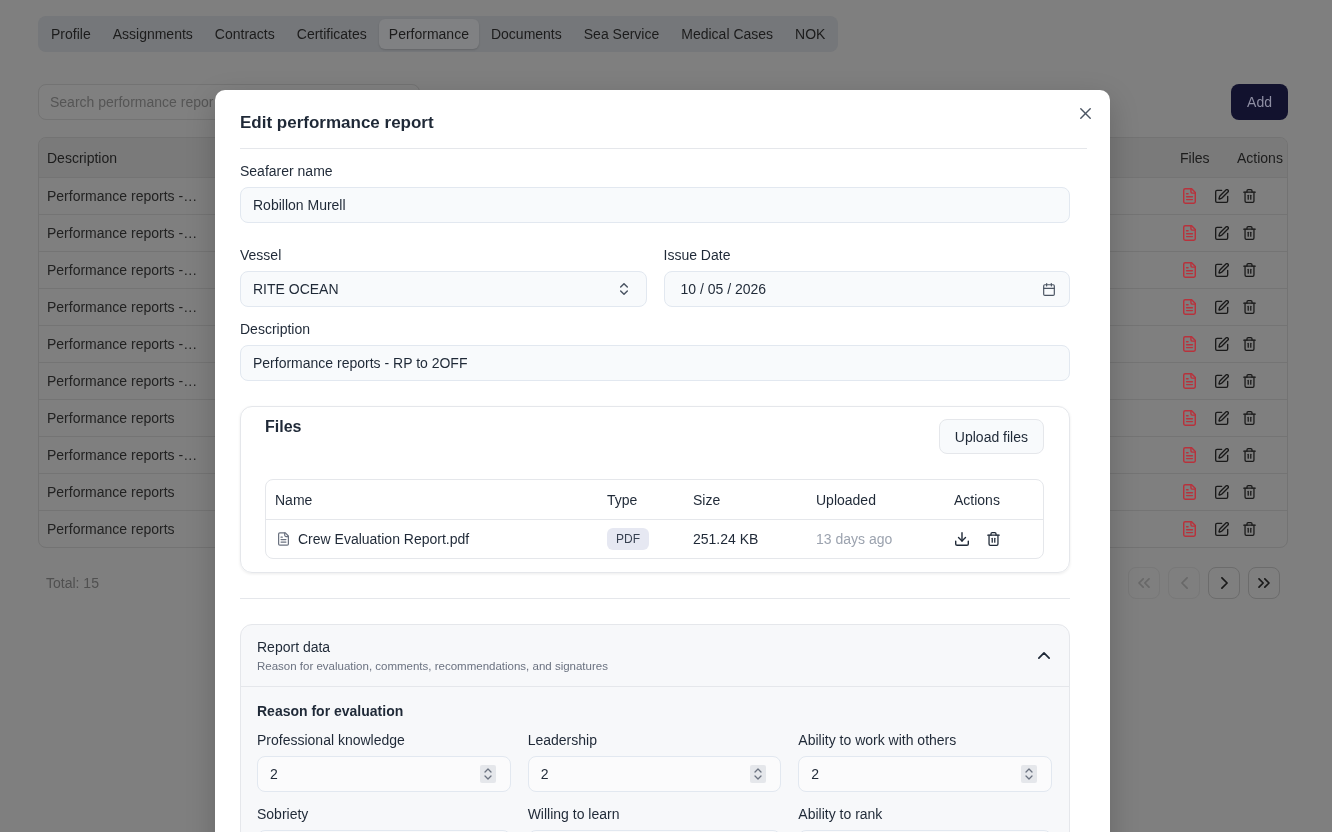 The width and height of the screenshot is (1332, 832). Describe the element at coordinates (283, 427) in the screenshot. I see `files-title: Files` at that location.